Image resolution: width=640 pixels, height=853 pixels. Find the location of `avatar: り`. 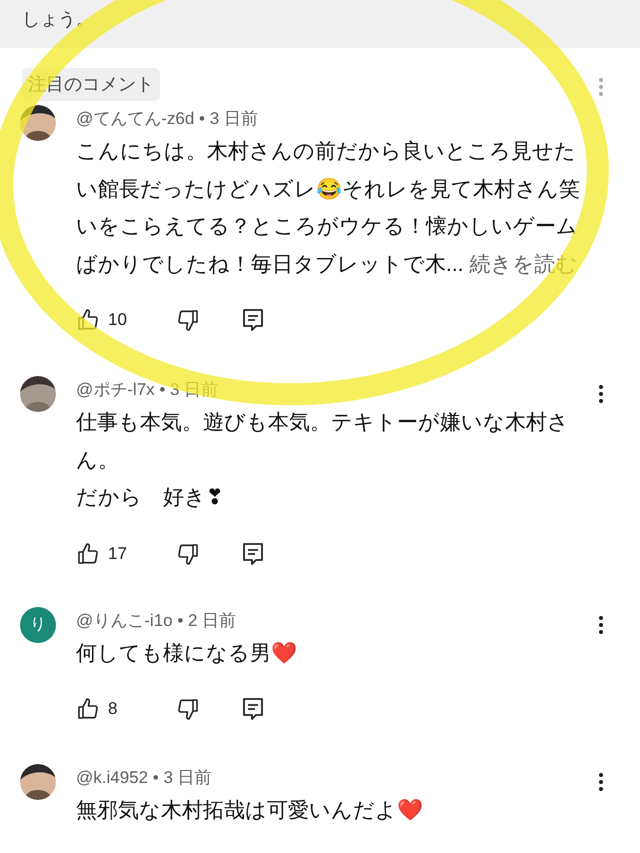

avatar: り is located at coordinates (38, 624).